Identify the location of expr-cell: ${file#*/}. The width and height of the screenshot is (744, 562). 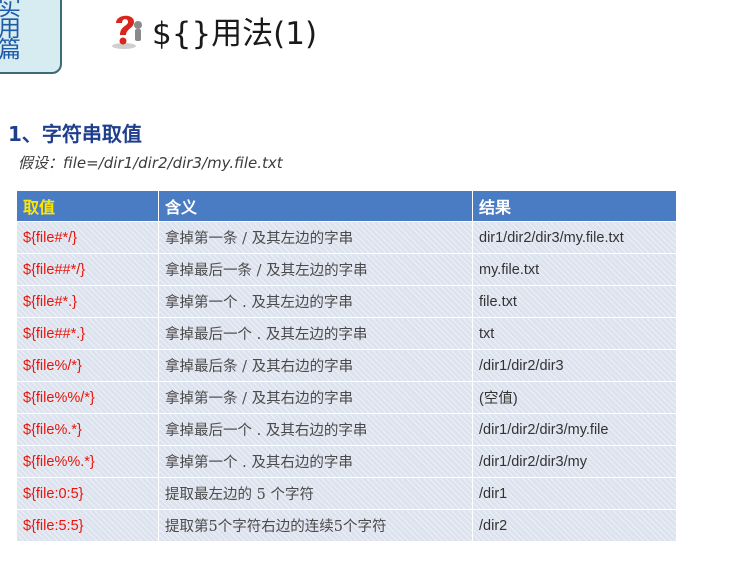
(87, 237).